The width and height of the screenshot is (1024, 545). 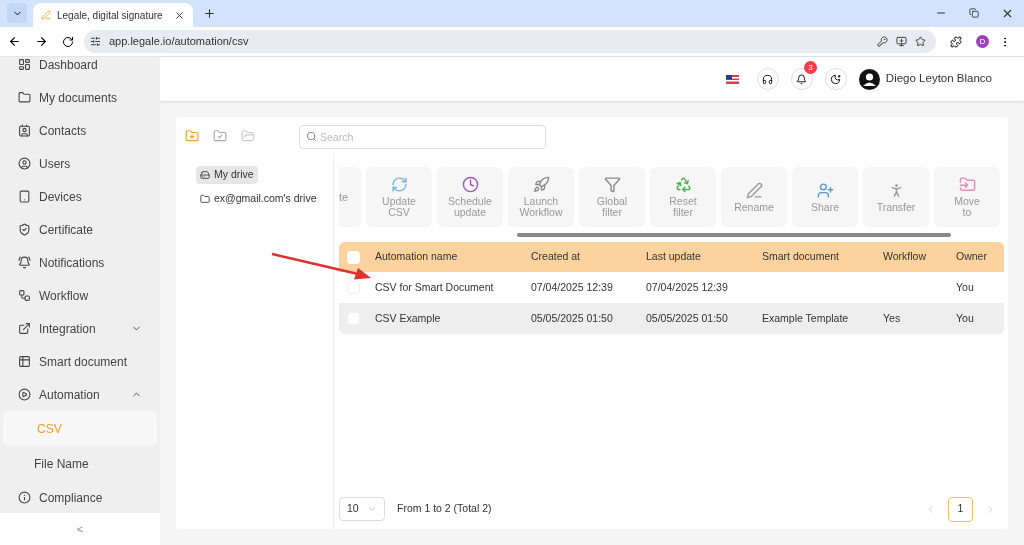 I want to click on sidebar-item: Notifications, so click(x=80, y=262).